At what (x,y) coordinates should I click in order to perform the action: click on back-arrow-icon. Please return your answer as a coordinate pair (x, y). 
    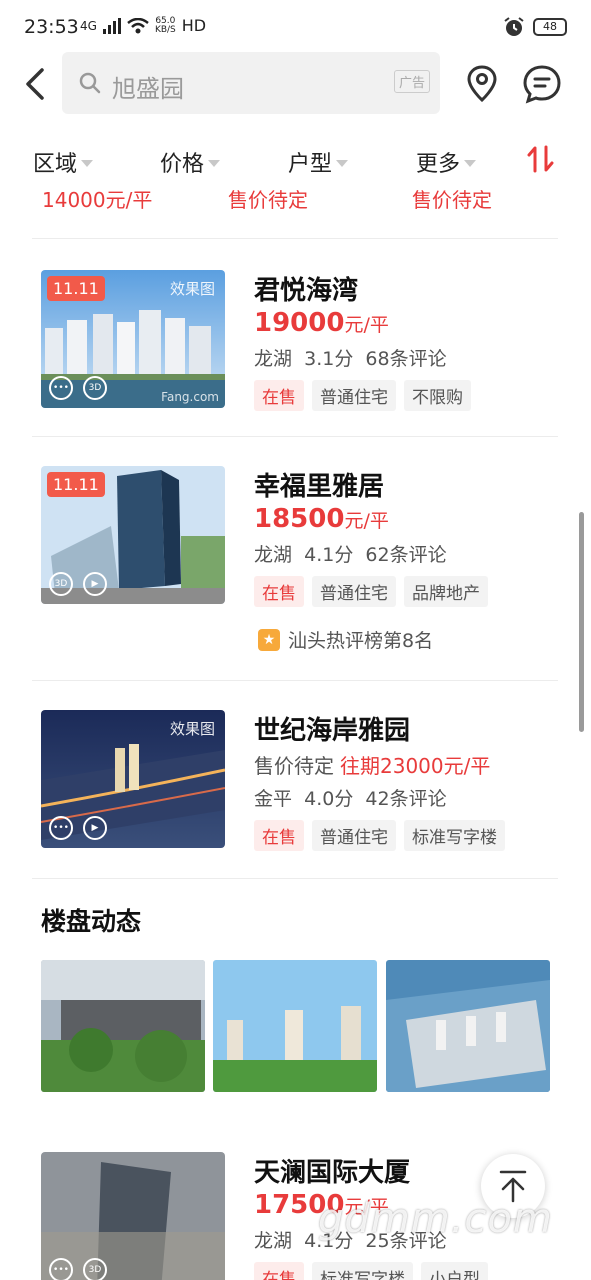
    Looking at the image, I should click on (36, 84).